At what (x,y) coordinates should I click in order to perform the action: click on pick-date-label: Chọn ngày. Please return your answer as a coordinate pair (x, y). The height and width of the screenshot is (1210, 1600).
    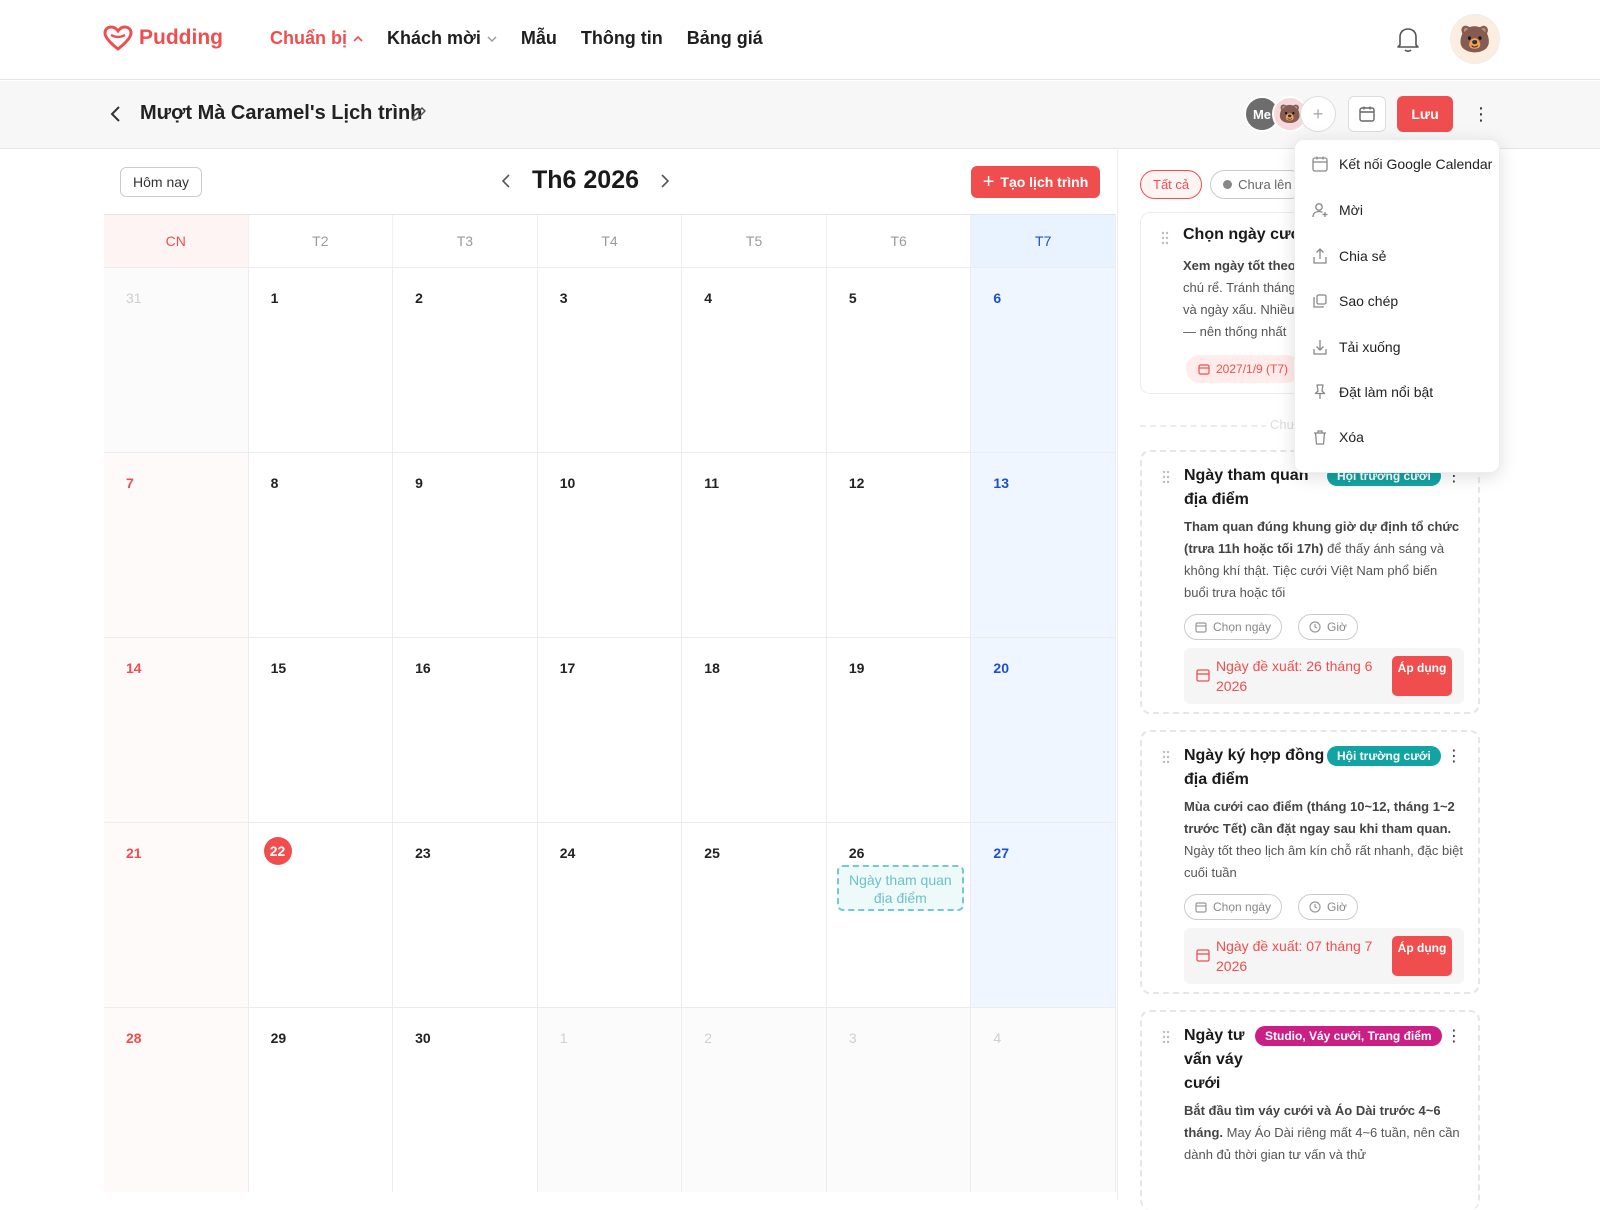
    Looking at the image, I should click on (1242, 907).